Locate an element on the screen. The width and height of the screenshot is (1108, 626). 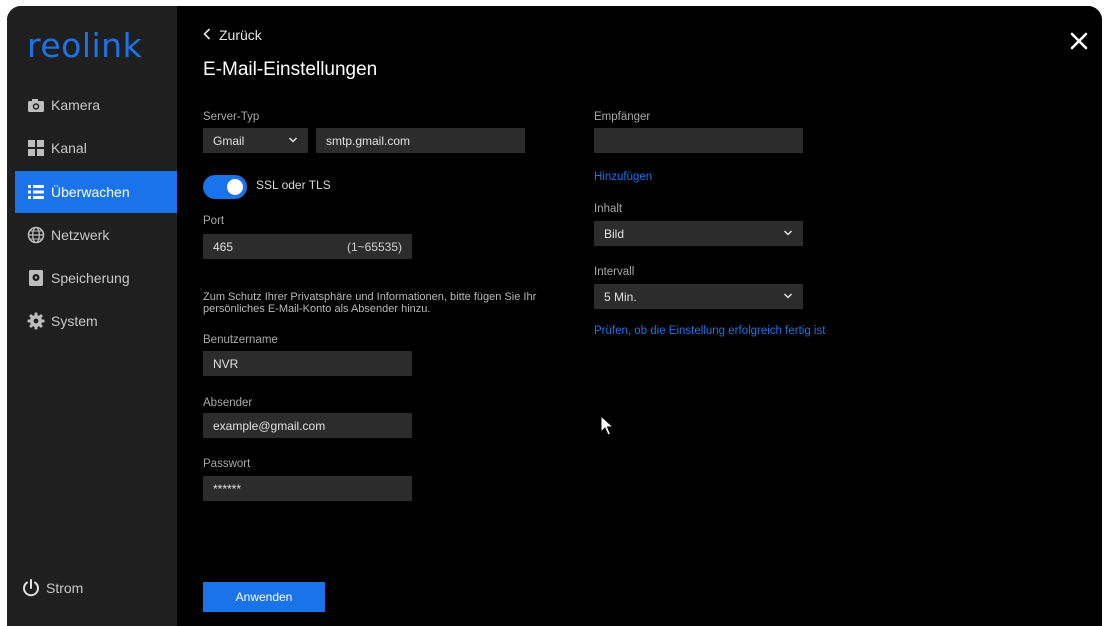
sidebar-item-label: System is located at coordinates (74, 321).